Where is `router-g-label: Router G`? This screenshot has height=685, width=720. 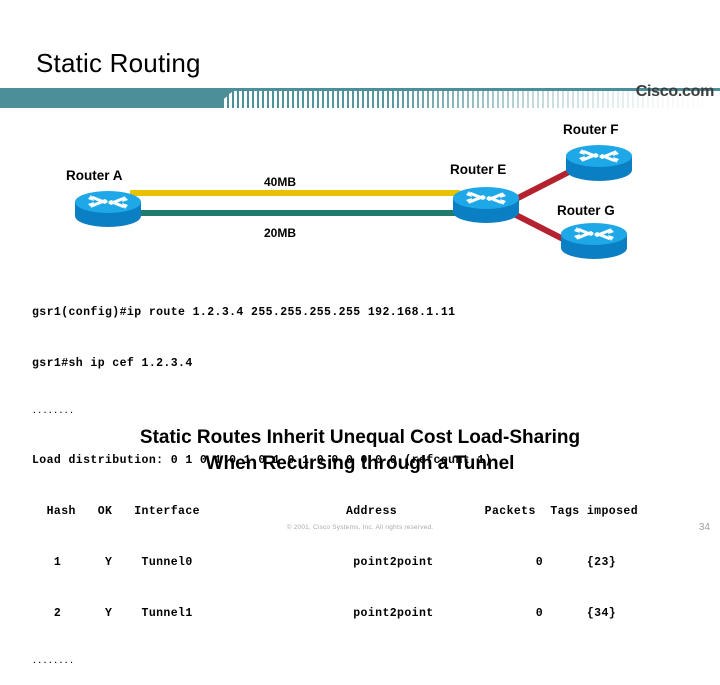 router-g-label: Router G is located at coordinates (586, 210).